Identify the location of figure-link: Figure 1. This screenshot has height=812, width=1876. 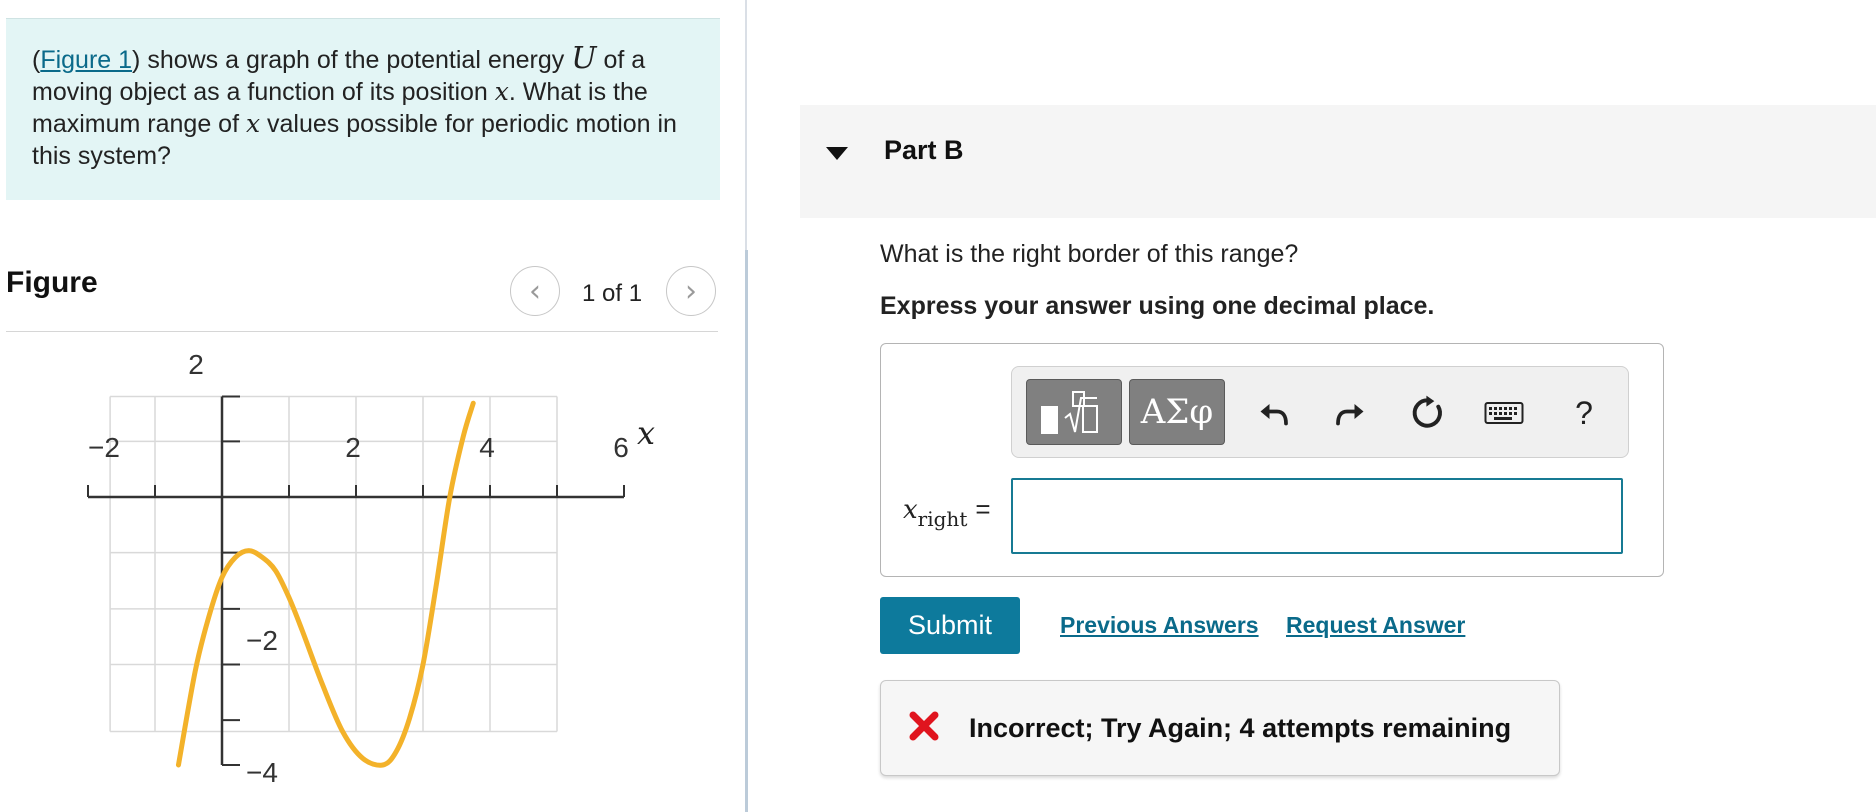
(86, 60).